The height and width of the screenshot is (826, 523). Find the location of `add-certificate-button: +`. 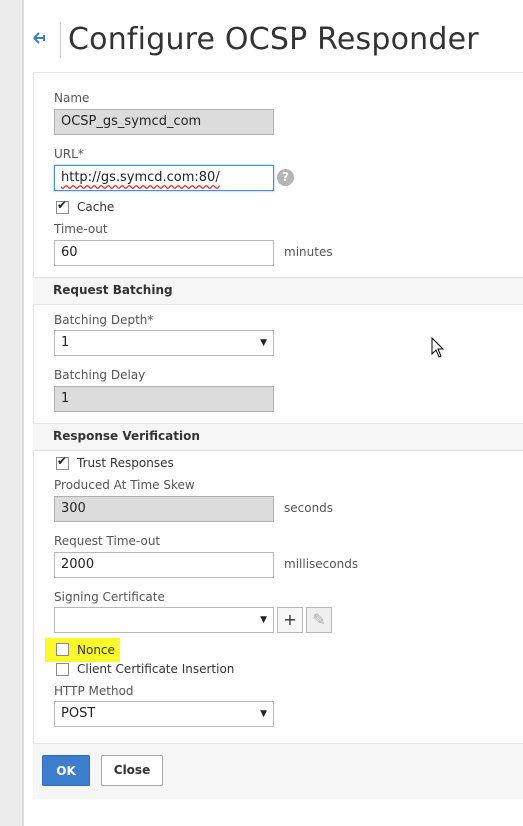

add-certificate-button: + is located at coordinates (290, 620).